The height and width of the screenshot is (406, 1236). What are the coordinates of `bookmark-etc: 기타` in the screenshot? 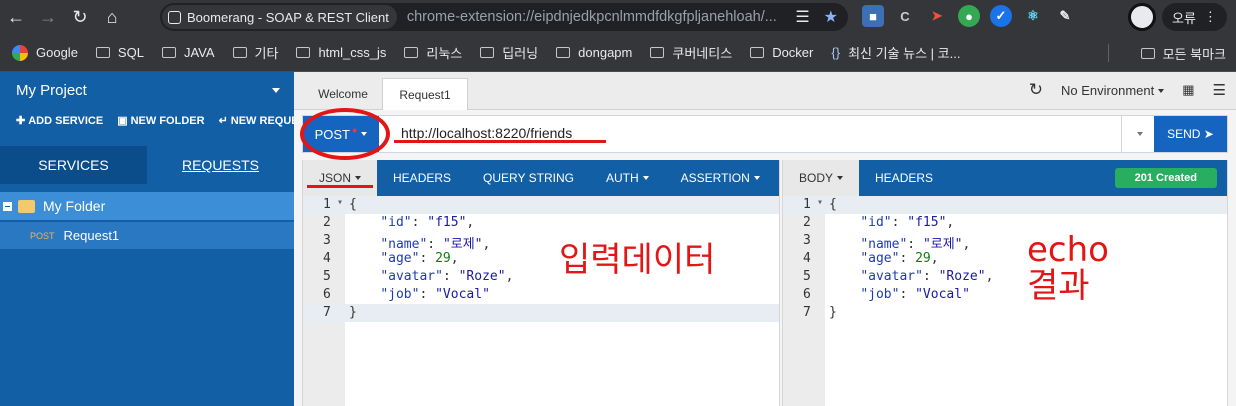 It's located at (255, 52).